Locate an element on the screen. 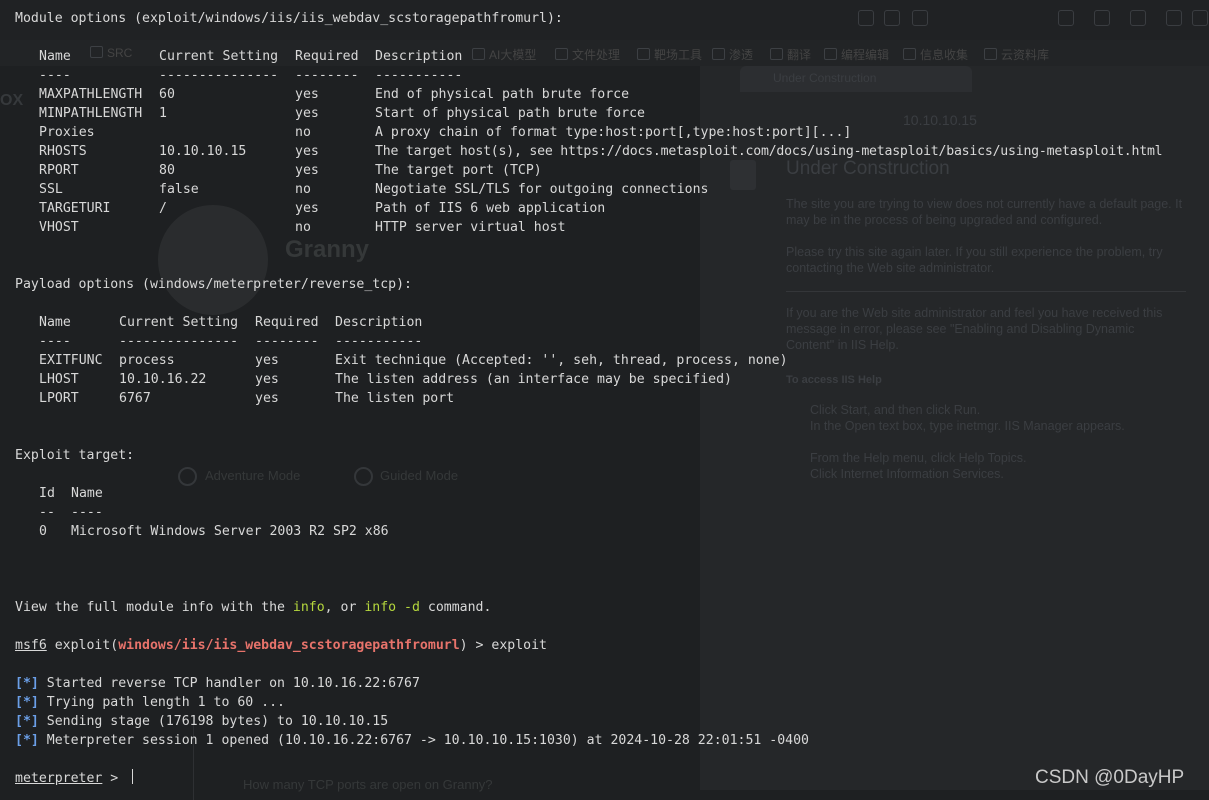 Image resolution: width=1209 pixels, height=800 pixels. background-star-icon is located at coordinates (920, 18).